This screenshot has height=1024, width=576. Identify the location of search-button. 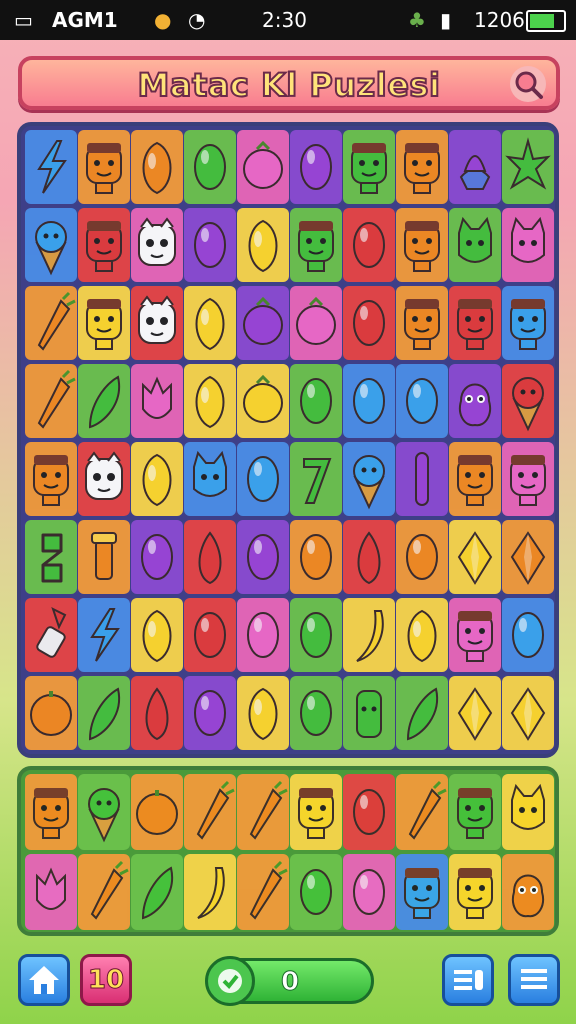
(528, 84).